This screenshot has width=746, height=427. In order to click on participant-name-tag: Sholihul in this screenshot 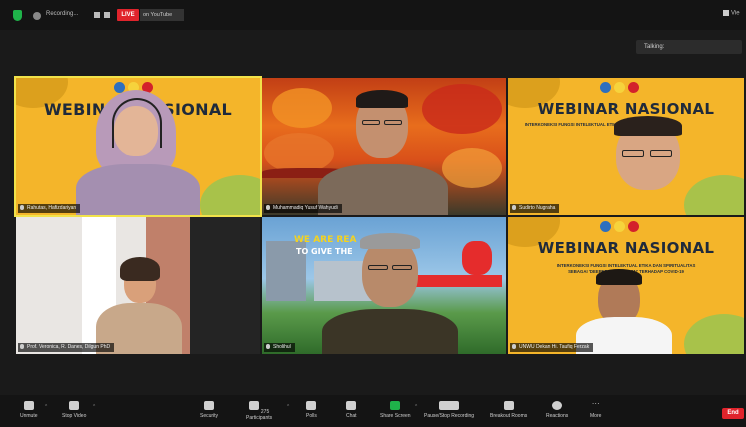, I will do `click(279, 347)`.